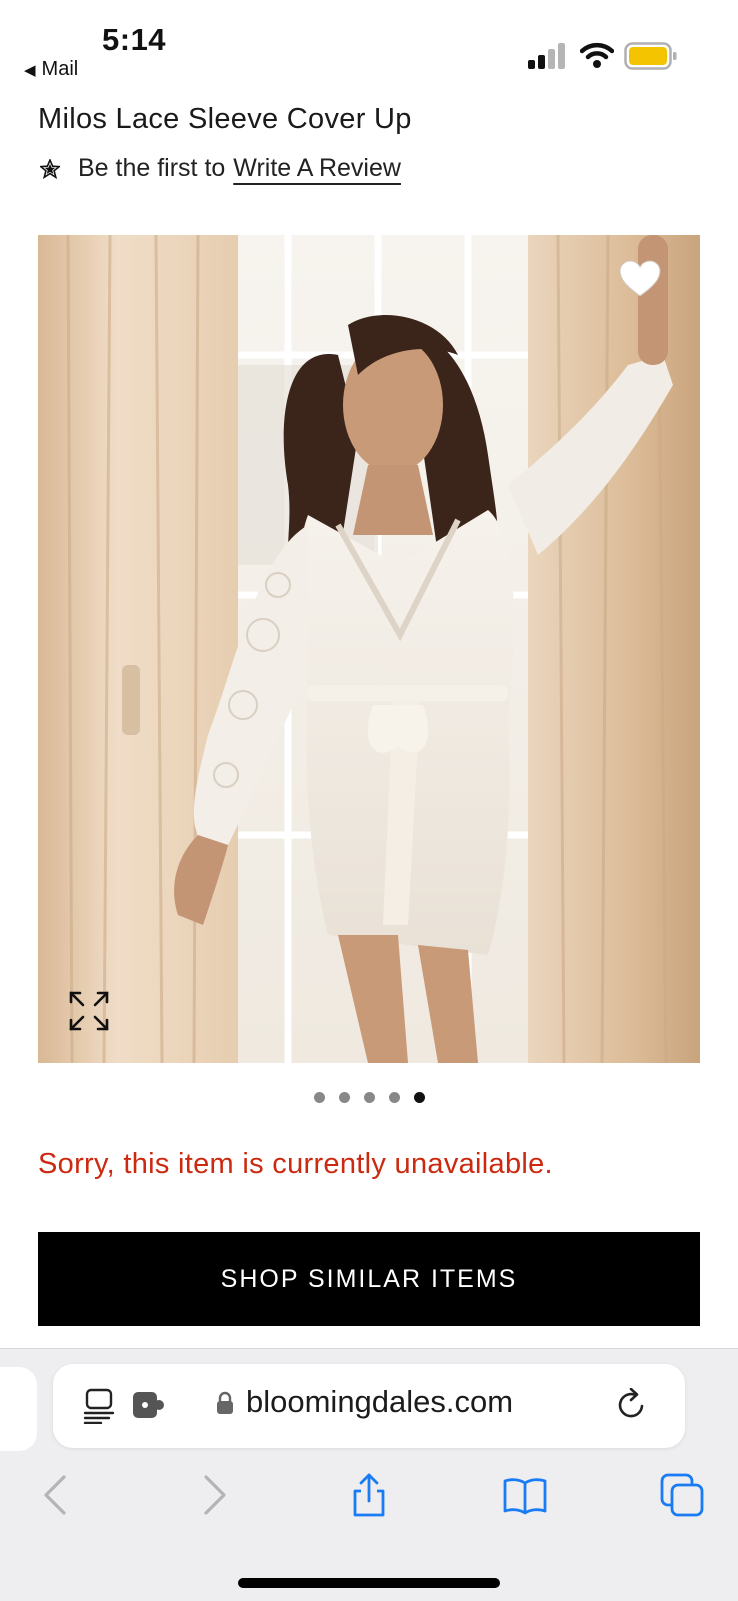 Image resolution: width=738 pixels, height=1601 pixels. What do you see at coordinates (214, 1495) in the screenshot?
I see `forward-icon` at bounding box center [214, 1495].